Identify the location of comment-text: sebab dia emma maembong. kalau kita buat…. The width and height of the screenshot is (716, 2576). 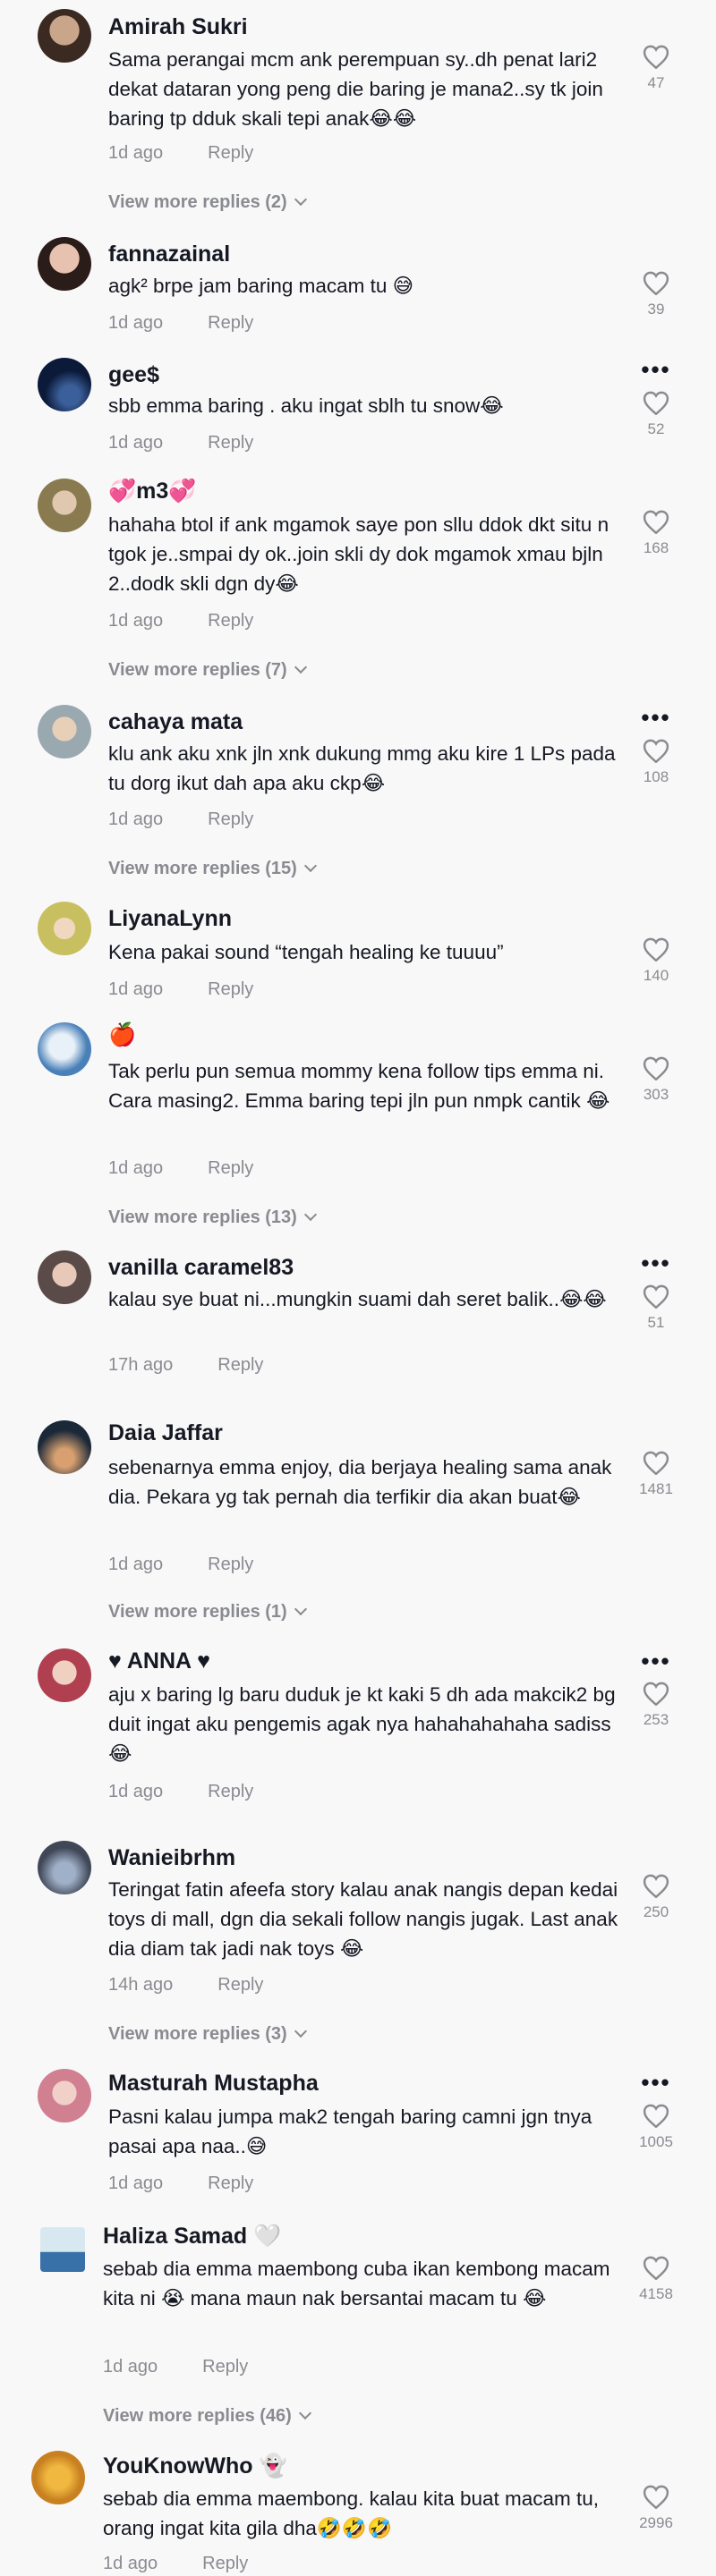
(351, 2513).